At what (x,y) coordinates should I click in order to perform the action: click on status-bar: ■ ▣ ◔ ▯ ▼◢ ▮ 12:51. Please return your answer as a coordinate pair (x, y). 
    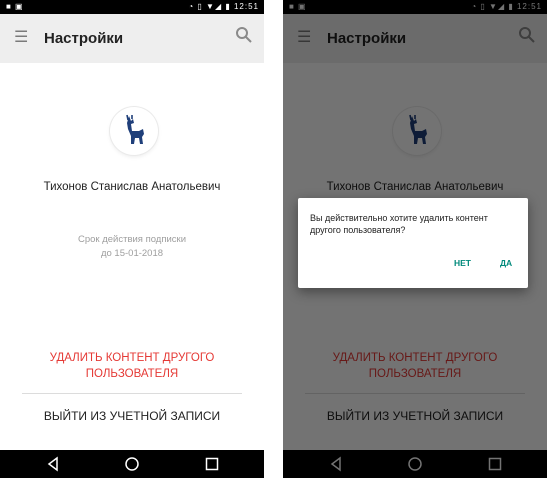
    Looking at the image, I should click on (132, 7).